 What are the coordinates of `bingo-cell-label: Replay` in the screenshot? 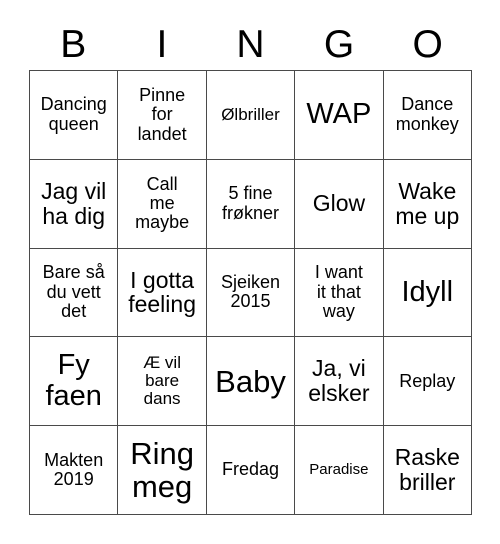 It's located at (427, 380).